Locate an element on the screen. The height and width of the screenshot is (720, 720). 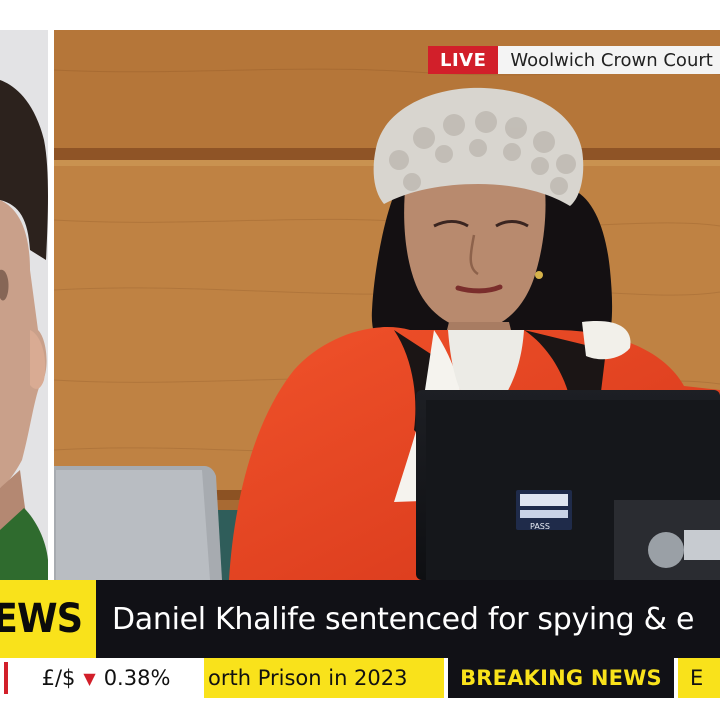
ticker-next-text: E is located at coordinates (697, 678).